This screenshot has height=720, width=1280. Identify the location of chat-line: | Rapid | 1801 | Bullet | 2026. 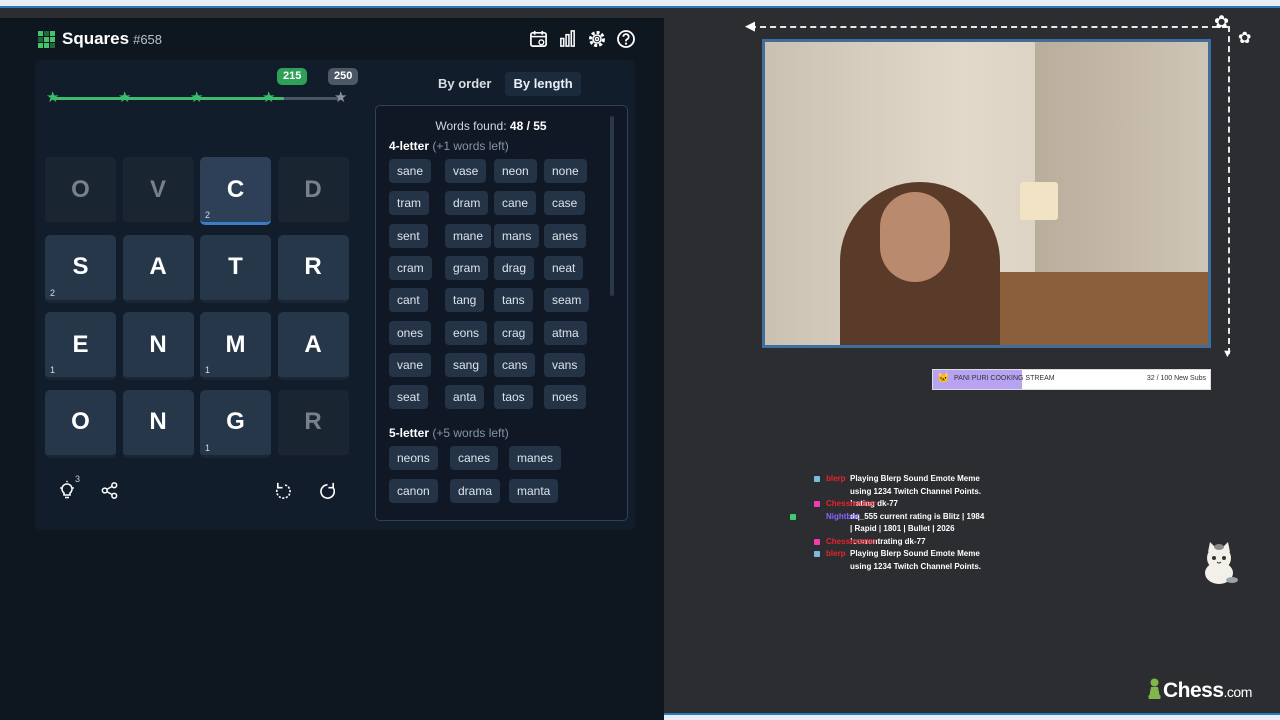
(896, 529).